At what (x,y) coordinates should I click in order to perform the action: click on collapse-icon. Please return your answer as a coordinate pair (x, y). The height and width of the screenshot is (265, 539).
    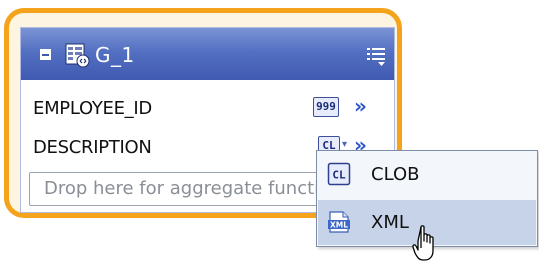
    Looking at the image, I should click on (45, 54).